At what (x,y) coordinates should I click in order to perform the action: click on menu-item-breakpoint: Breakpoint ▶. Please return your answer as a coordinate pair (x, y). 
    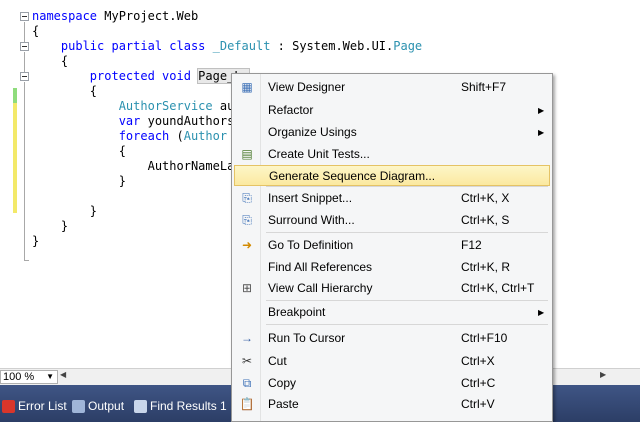
    Looking at the image, I should click on (392, 312).